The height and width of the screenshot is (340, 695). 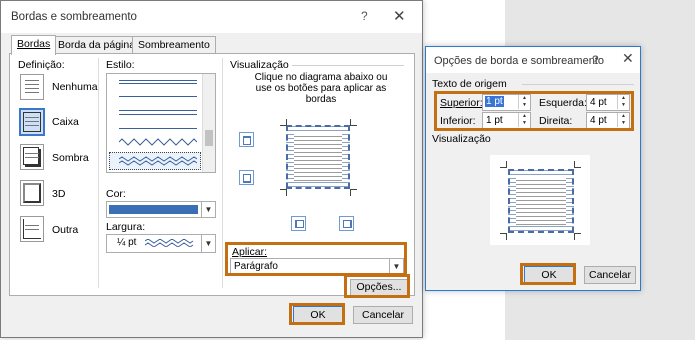 What do you see at coordinates (158, 142) in the screenshot?
I see `style-wavy-line` at bounding box center [158, 142].